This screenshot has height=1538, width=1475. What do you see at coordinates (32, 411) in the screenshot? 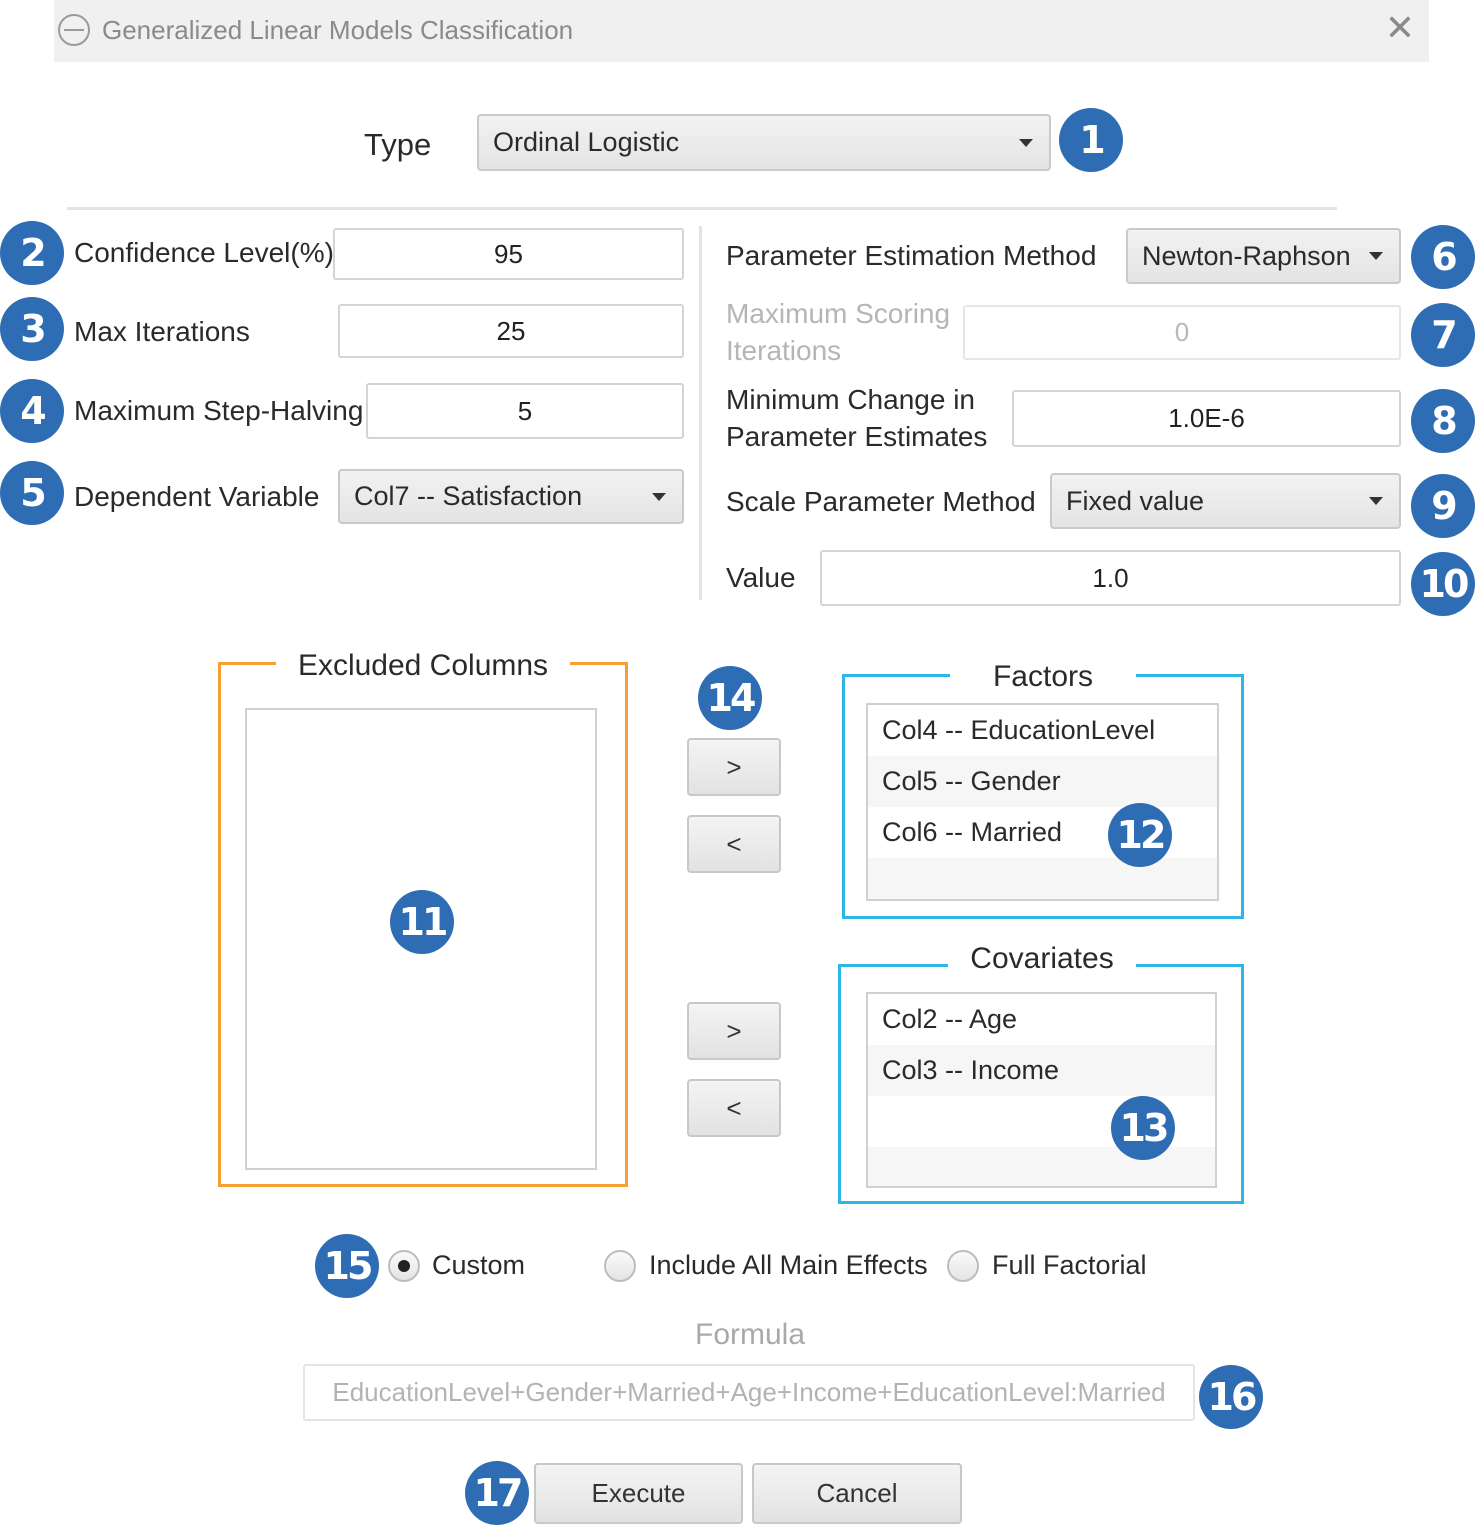
I see `callout-badge-4: 4` at bounding box center [32, 411].